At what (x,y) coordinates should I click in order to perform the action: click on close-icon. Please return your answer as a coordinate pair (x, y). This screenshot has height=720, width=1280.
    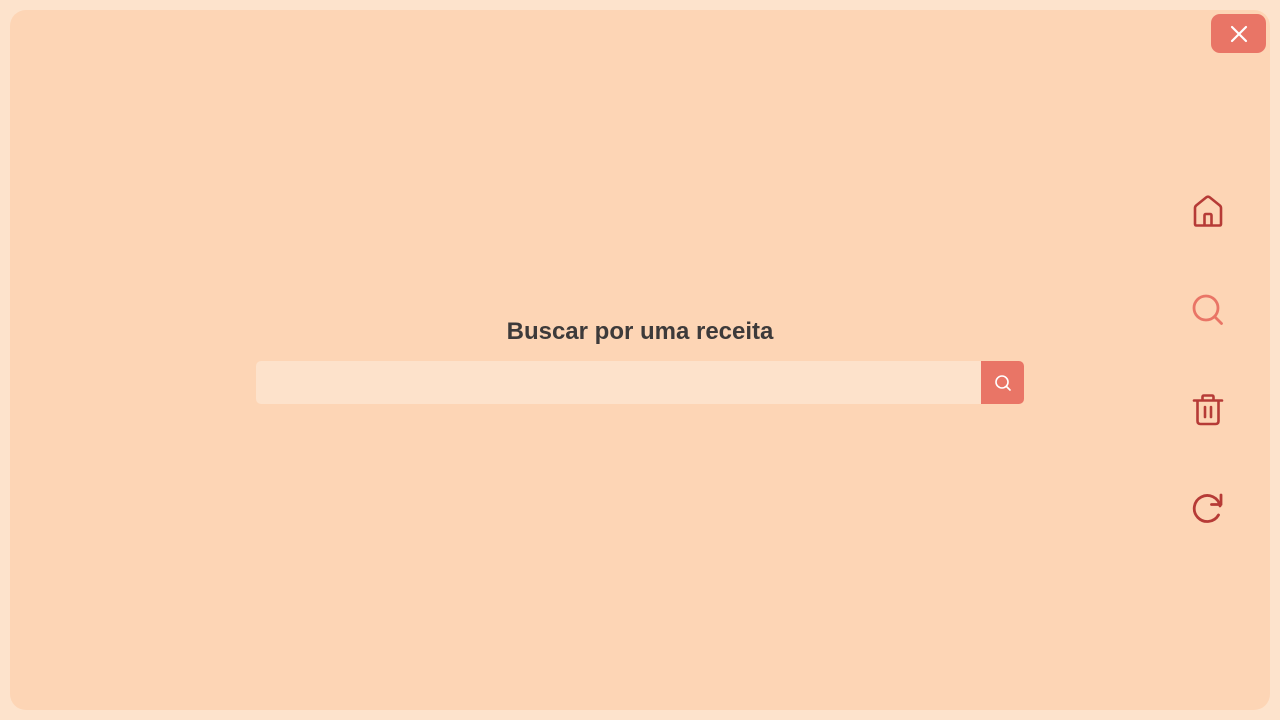
    Looking at the image, I should click on (1238, 33).